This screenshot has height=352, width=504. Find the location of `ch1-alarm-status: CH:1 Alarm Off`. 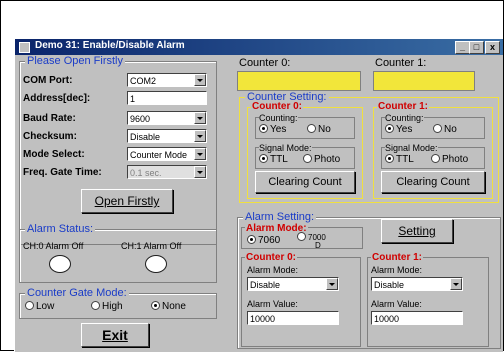

ch1-alarm-status: CH:1 Alarm Off is located at coordinates (151, 246).